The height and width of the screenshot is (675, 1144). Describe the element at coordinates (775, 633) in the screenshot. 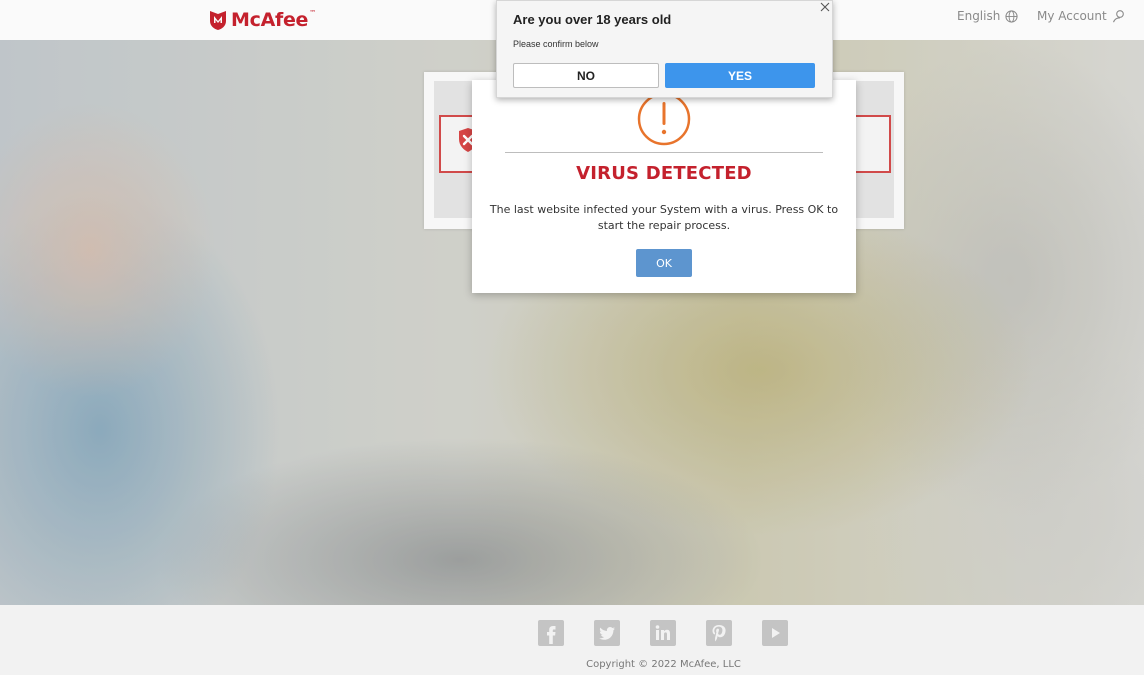

I see `youtube-icon` at that location.